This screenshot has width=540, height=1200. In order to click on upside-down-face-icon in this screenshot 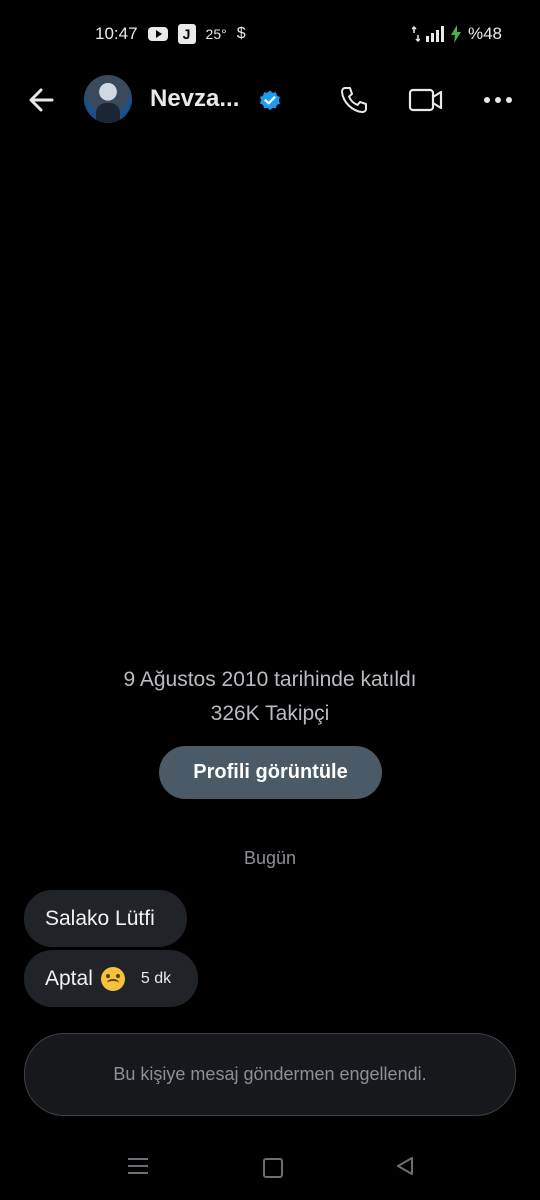, I will do `click(112, 978)`.